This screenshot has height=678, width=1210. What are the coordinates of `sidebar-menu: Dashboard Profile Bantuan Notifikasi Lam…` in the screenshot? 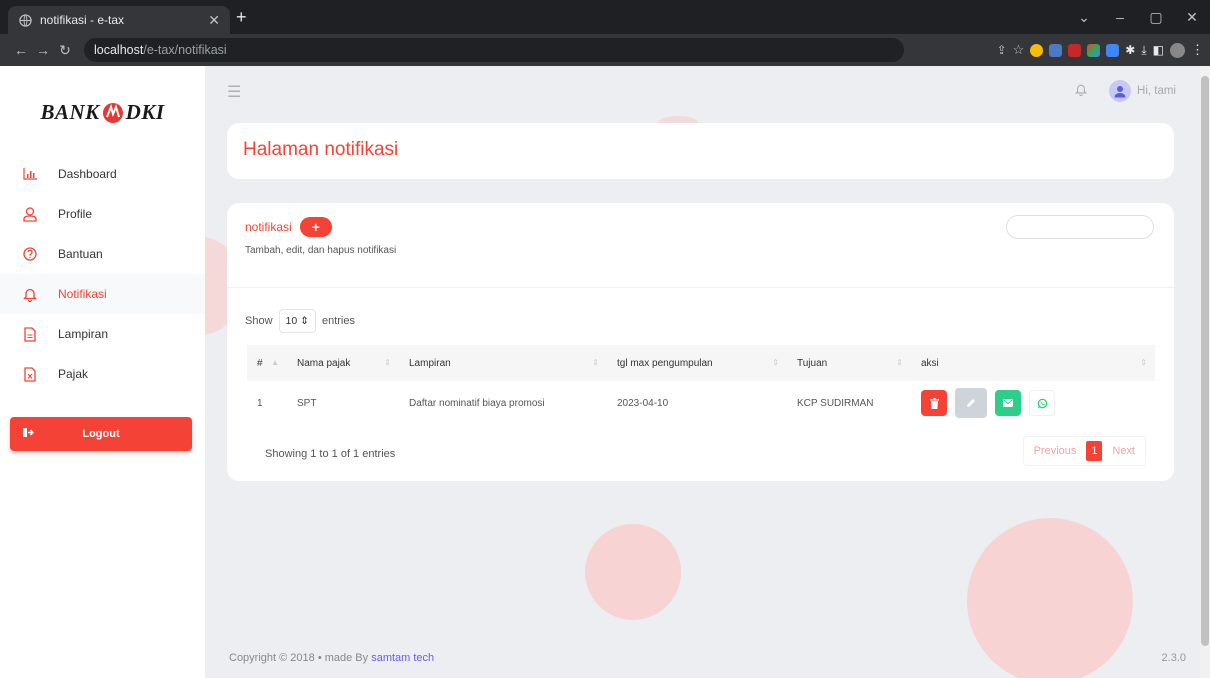 It's located at (102, 274).